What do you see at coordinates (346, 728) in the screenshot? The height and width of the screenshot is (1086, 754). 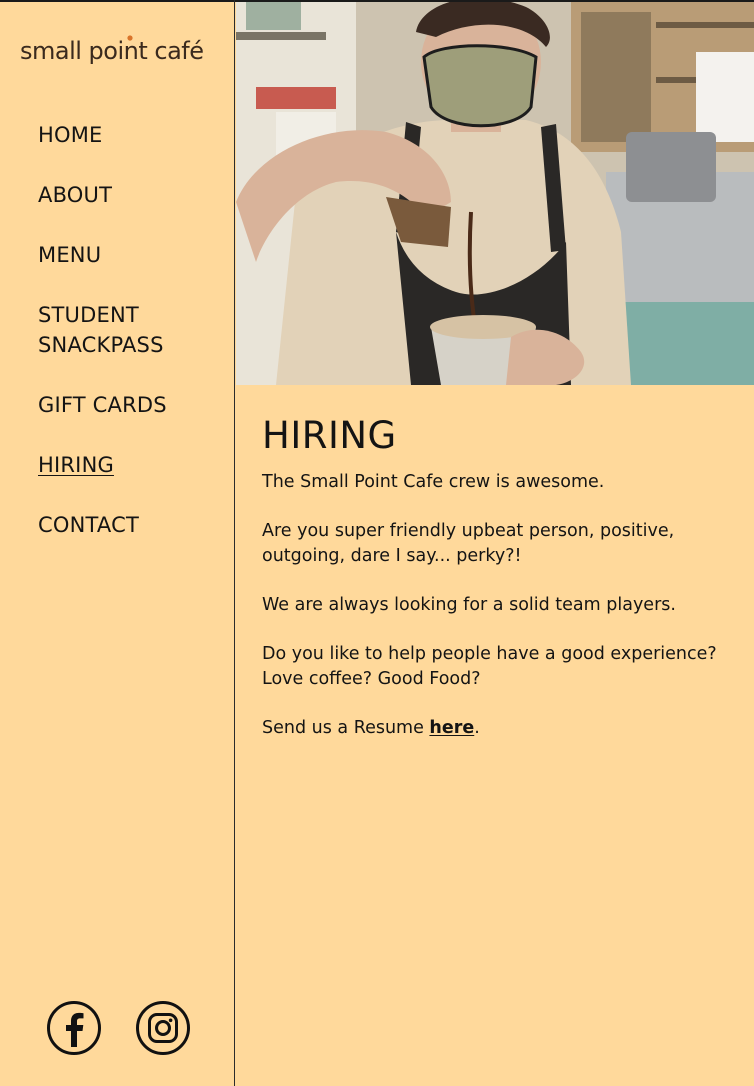 I see `resume-prefix: Send us a Resume` at bounding box center [346, 728].